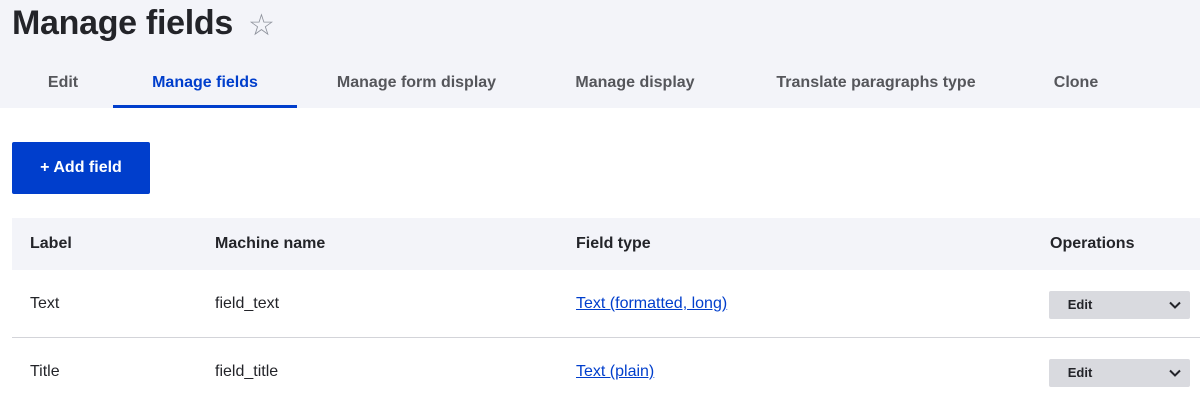 This screenshot has width=1200, height=404. What do you see at coordinates (247, 371) in the screenshot?
I see `machine-name-cell: field_title` at bounding box center [247, 371].